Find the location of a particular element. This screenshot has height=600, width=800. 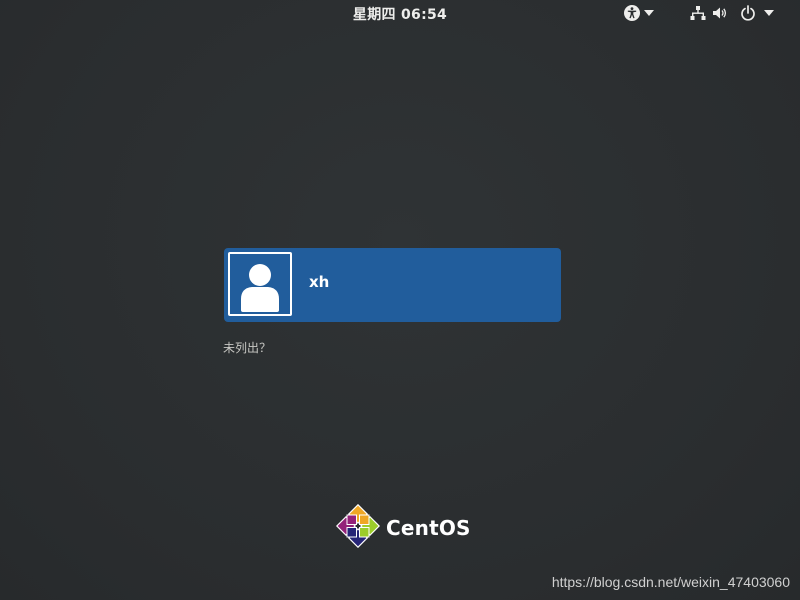

network-wired-icon is located at coordinates (698, 13).